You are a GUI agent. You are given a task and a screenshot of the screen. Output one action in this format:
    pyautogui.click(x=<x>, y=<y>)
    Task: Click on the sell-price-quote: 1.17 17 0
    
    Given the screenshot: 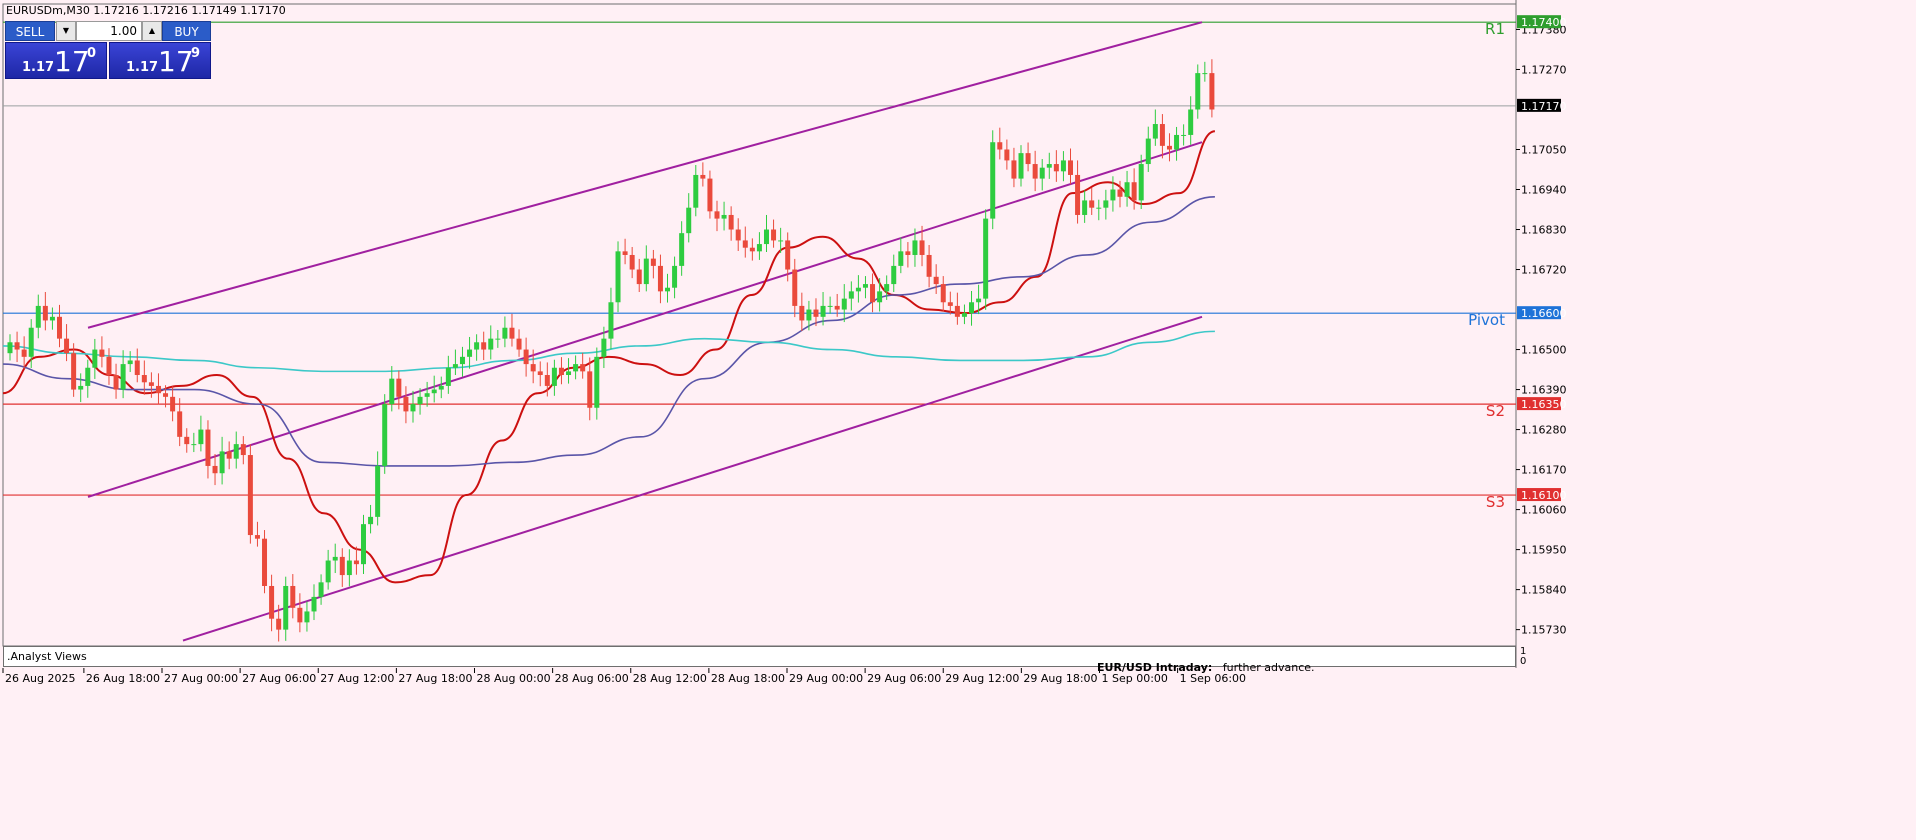 What is the action you would take?
    pyautogui.click(x=56, y=60)
    